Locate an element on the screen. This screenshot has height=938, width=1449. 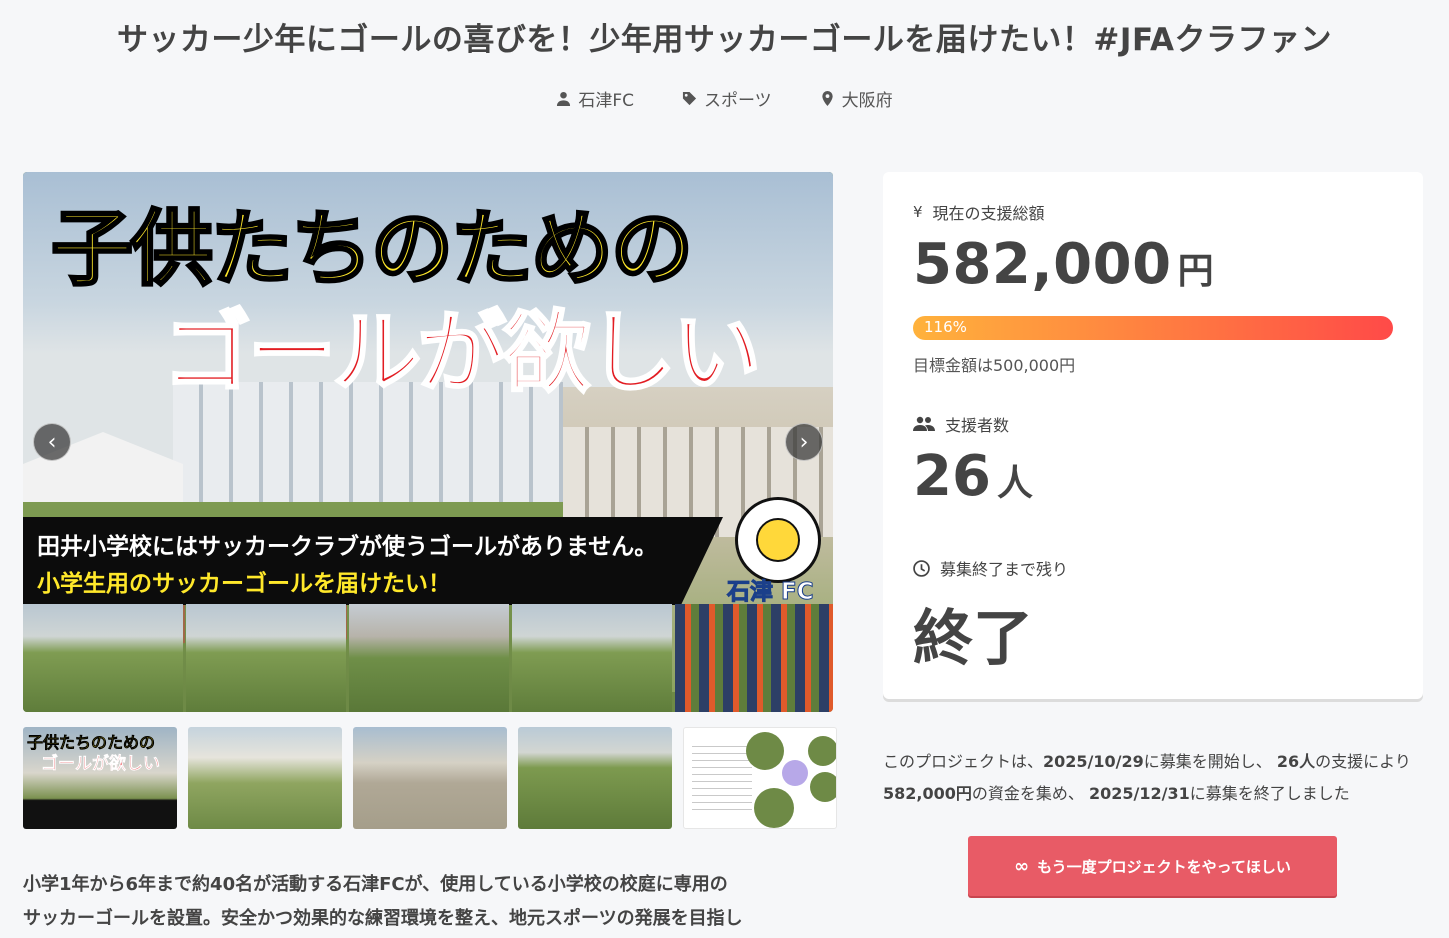
yen-icon: ¥ is located at coordinates (918, 212).